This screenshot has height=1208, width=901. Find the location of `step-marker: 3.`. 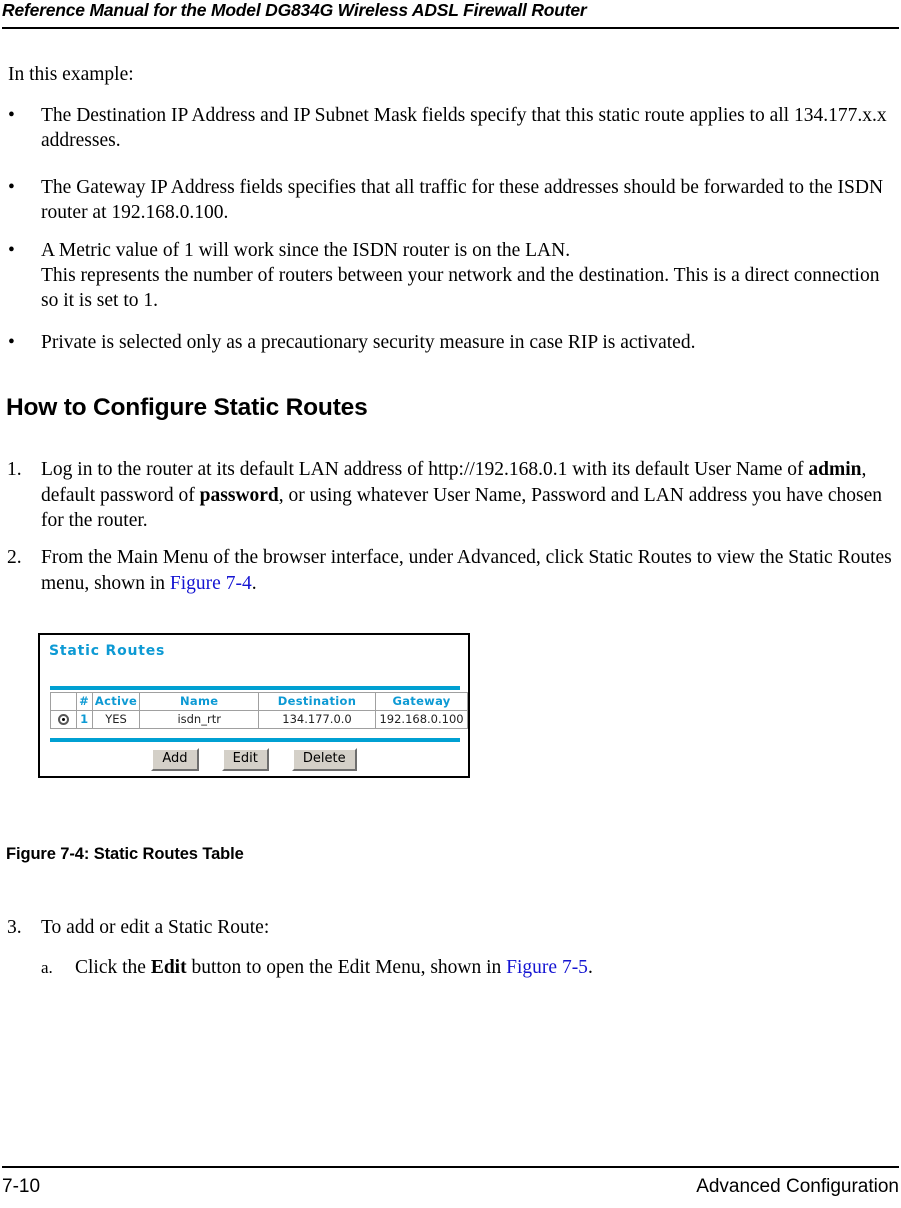

step-marker: 3. is located at coordinates (14, 927).